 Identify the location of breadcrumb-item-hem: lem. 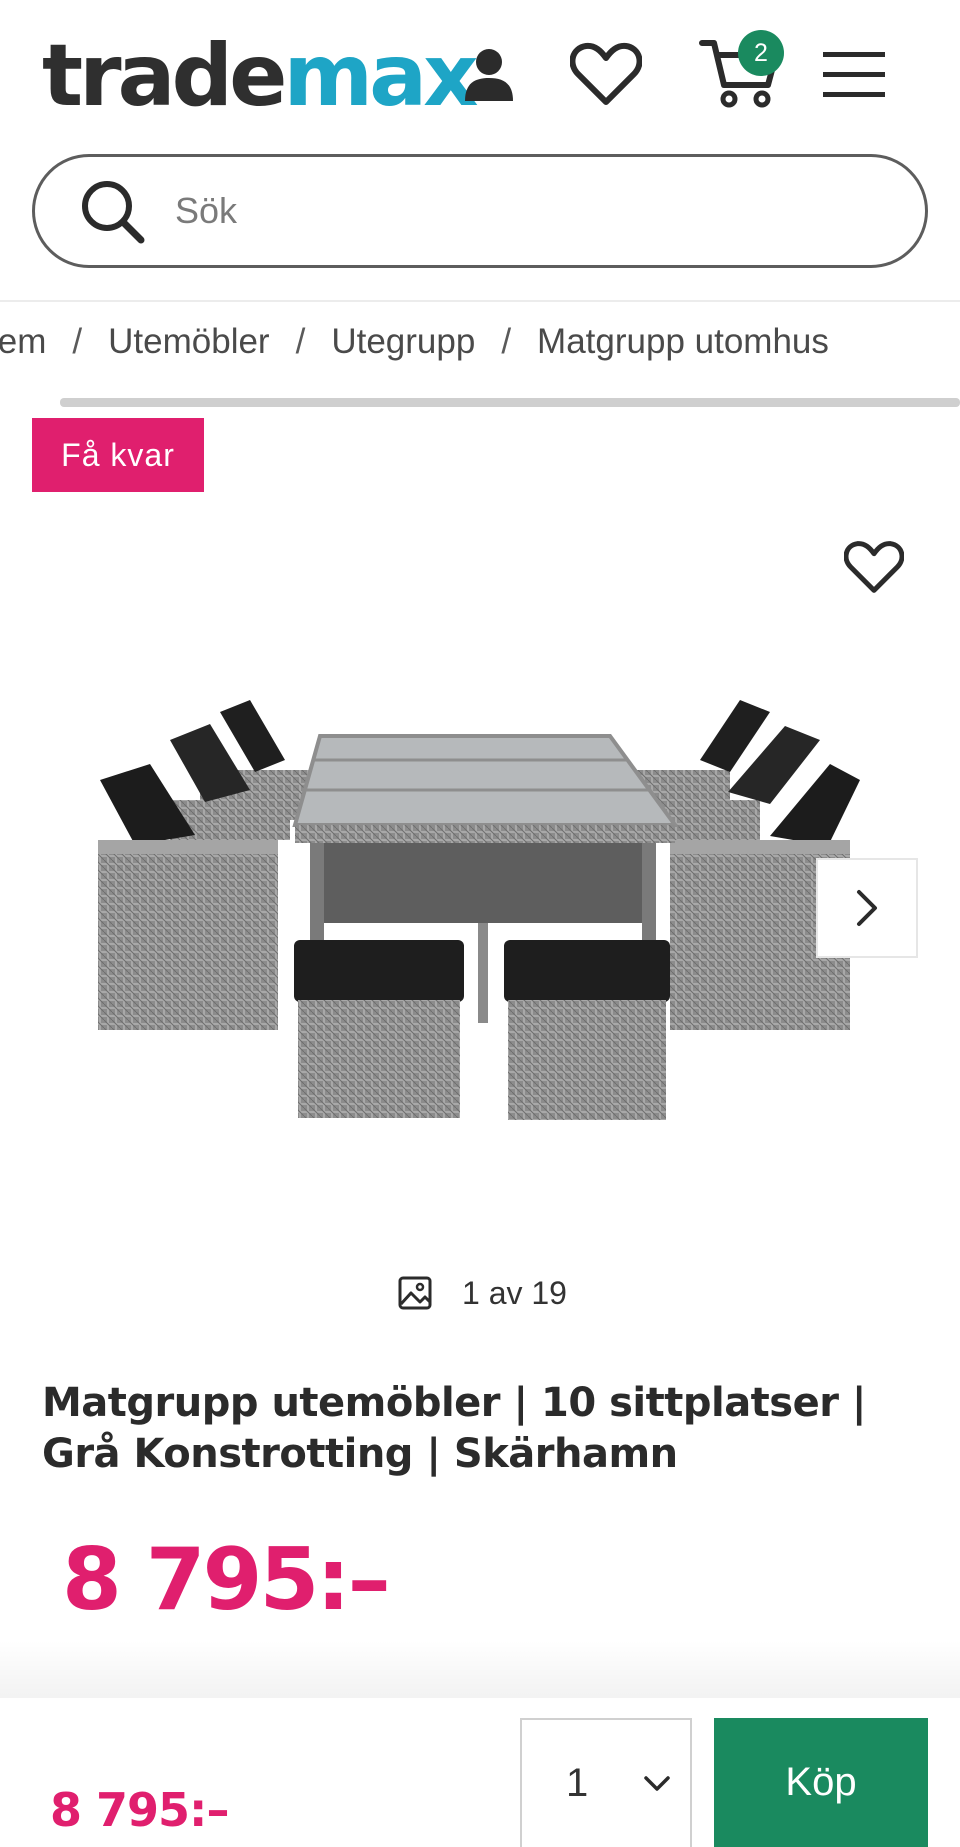
(23, 341).